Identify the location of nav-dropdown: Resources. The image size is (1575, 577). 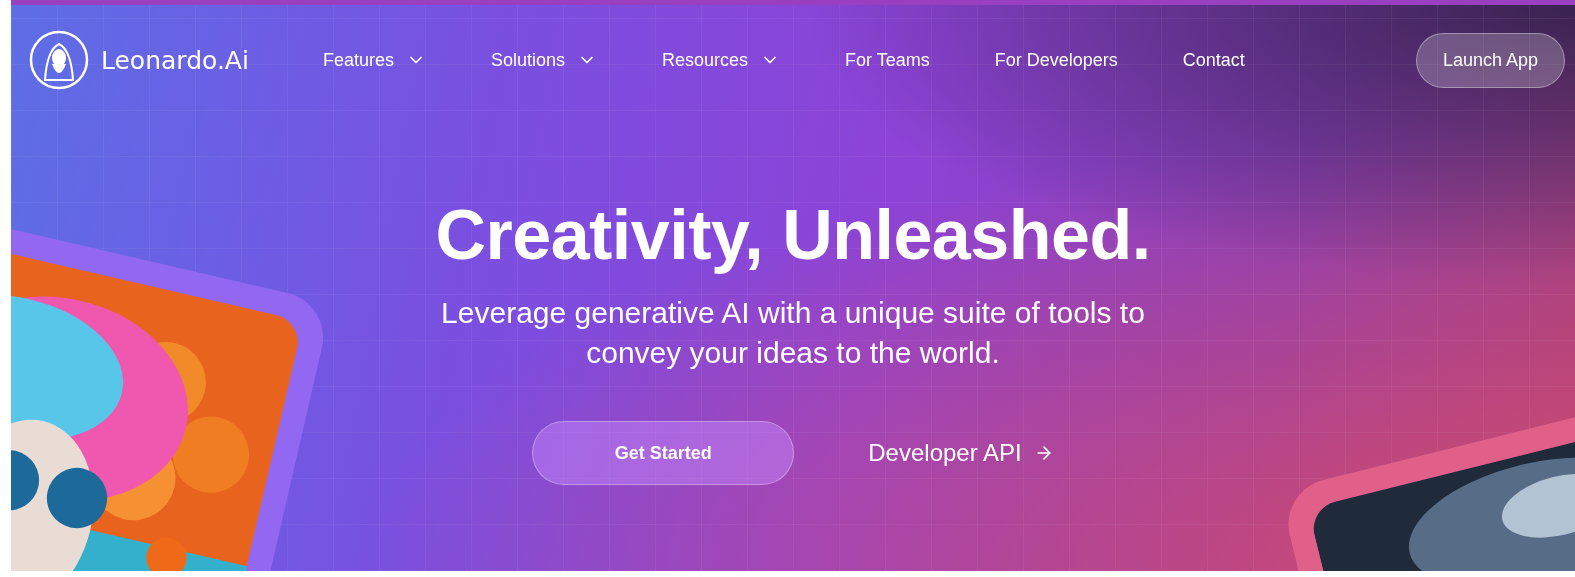
(721, 60).